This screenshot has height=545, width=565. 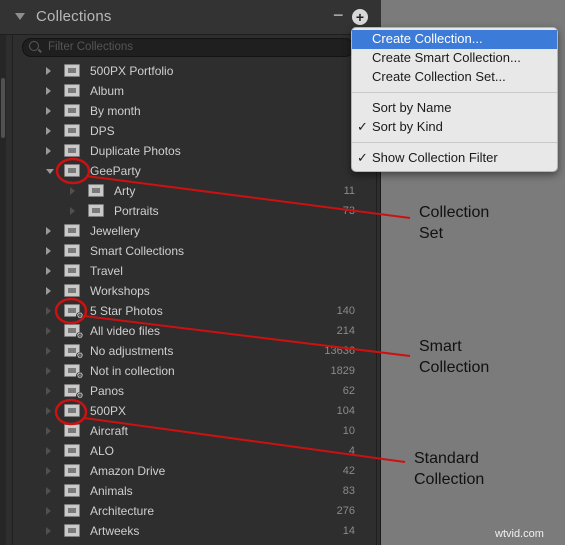 I want to click on annotation-line: Smart, so click(x=440, y=346).